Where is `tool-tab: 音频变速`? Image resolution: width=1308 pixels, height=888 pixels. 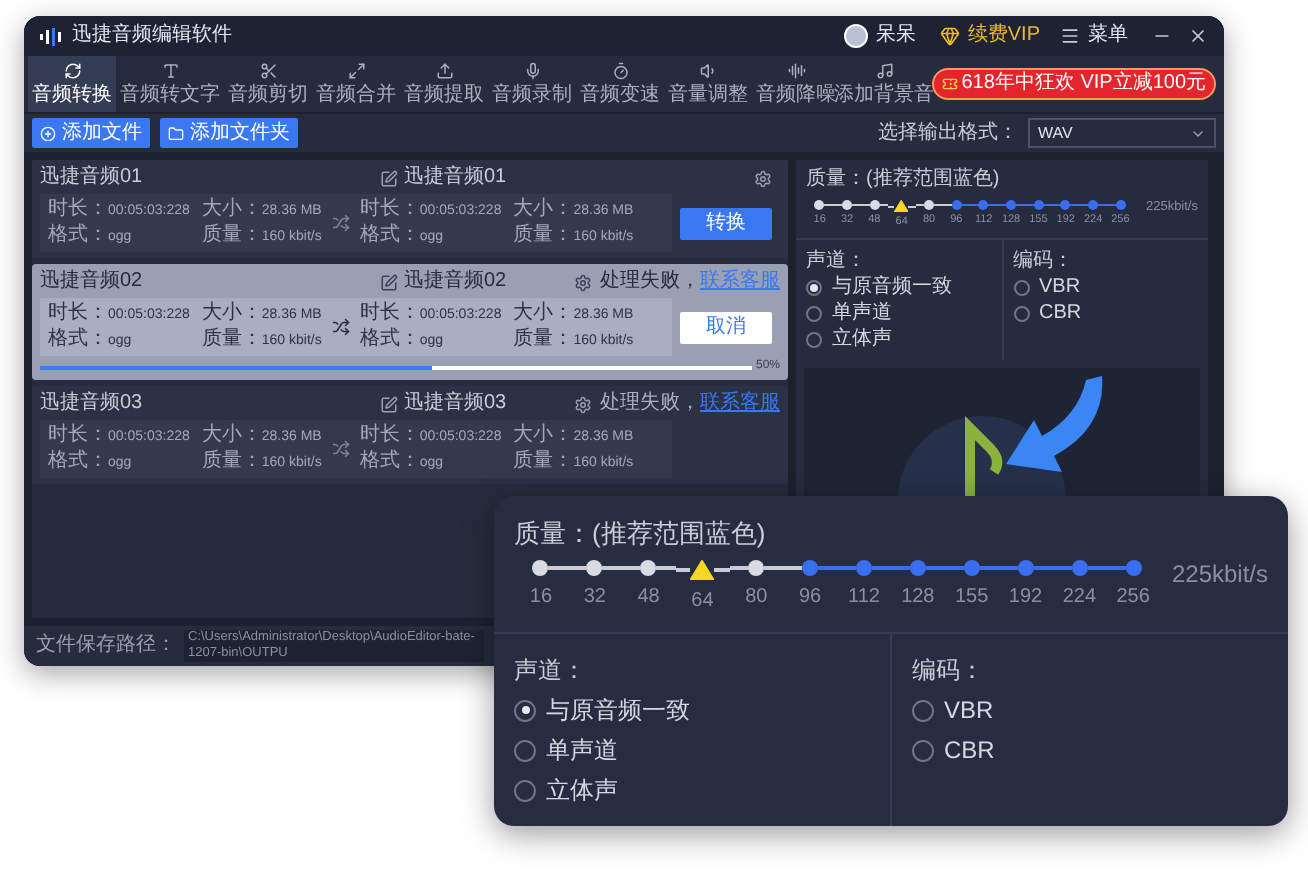
tool-tab: 音频变速 is located at coordinates (620, 84).